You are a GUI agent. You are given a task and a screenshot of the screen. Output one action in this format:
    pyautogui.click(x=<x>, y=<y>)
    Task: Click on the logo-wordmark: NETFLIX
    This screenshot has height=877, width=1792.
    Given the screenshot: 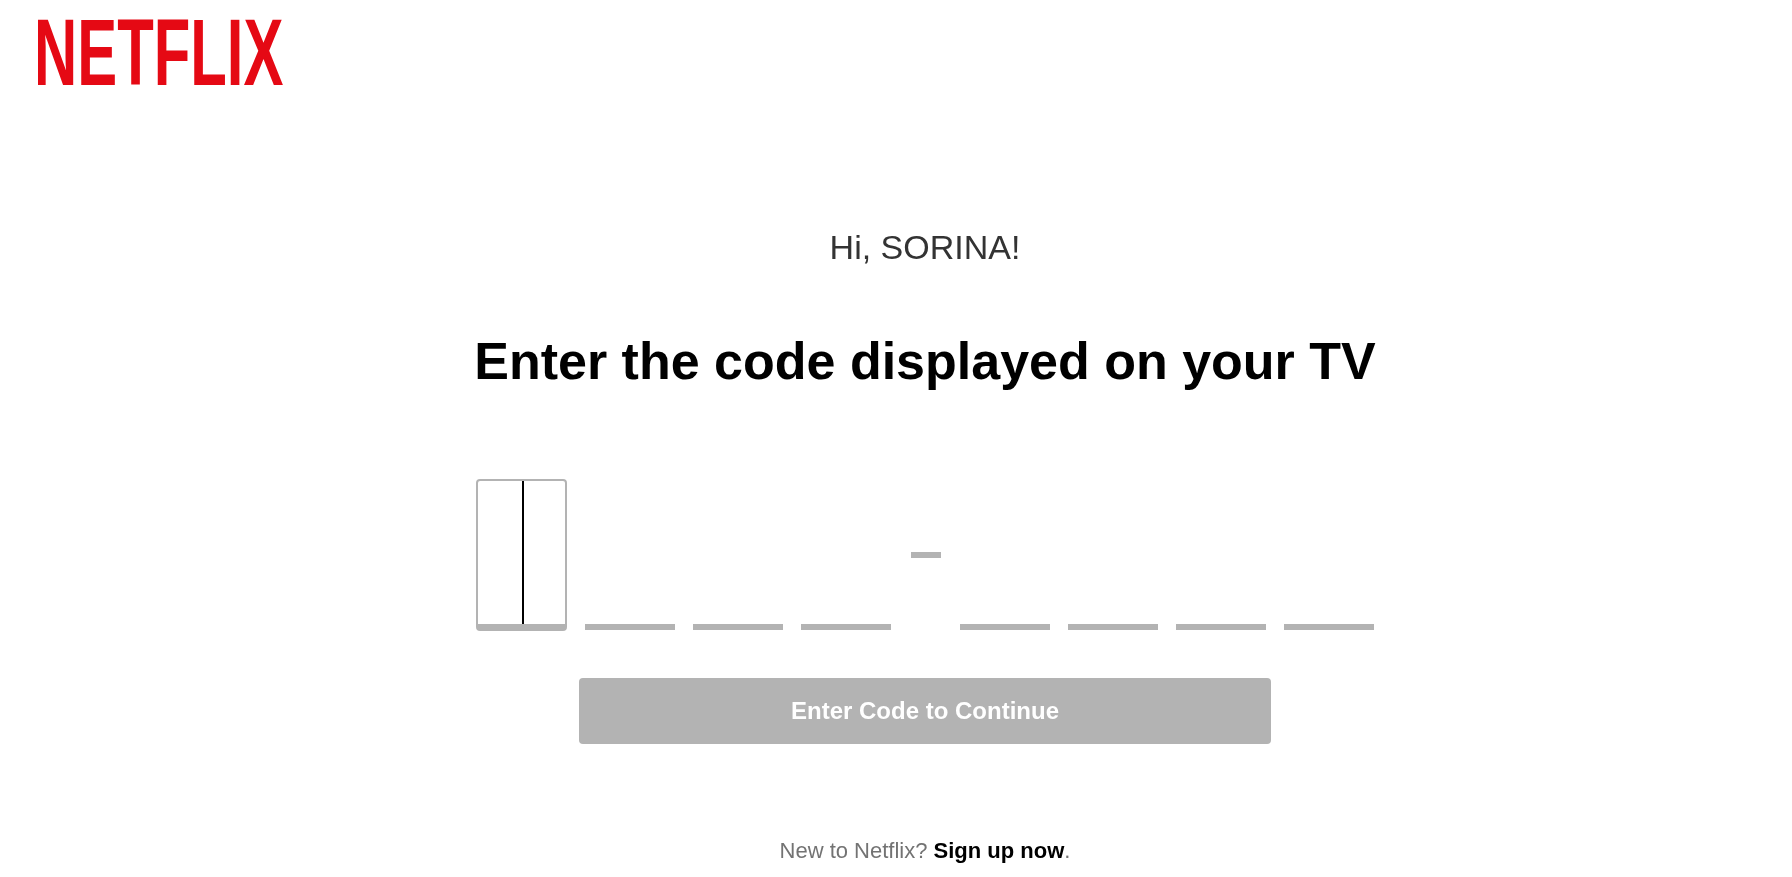 What is the action you would take?
    pyautogui.click(x=159, y=52)
    